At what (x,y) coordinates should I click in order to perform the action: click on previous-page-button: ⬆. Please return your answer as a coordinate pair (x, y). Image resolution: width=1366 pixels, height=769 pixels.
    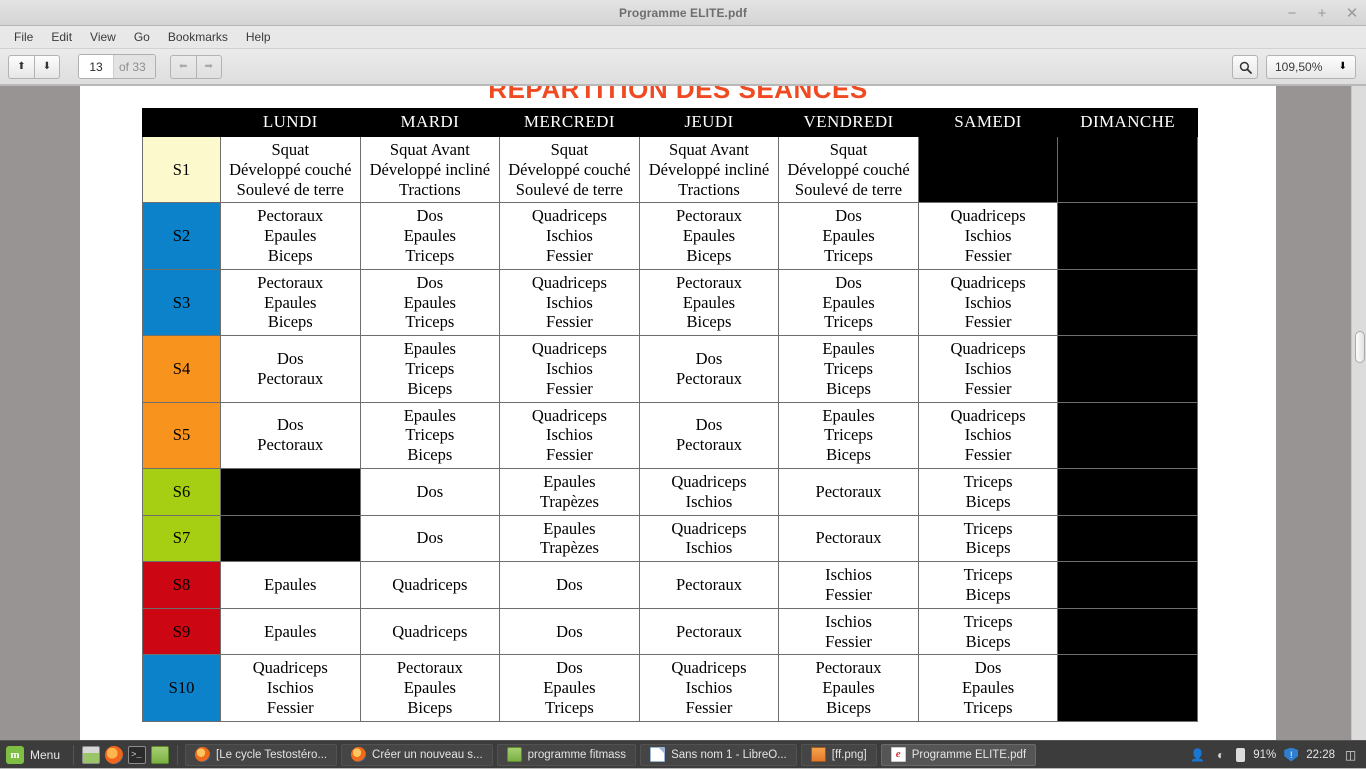
    Looking at the image, I should click on (21, 66).